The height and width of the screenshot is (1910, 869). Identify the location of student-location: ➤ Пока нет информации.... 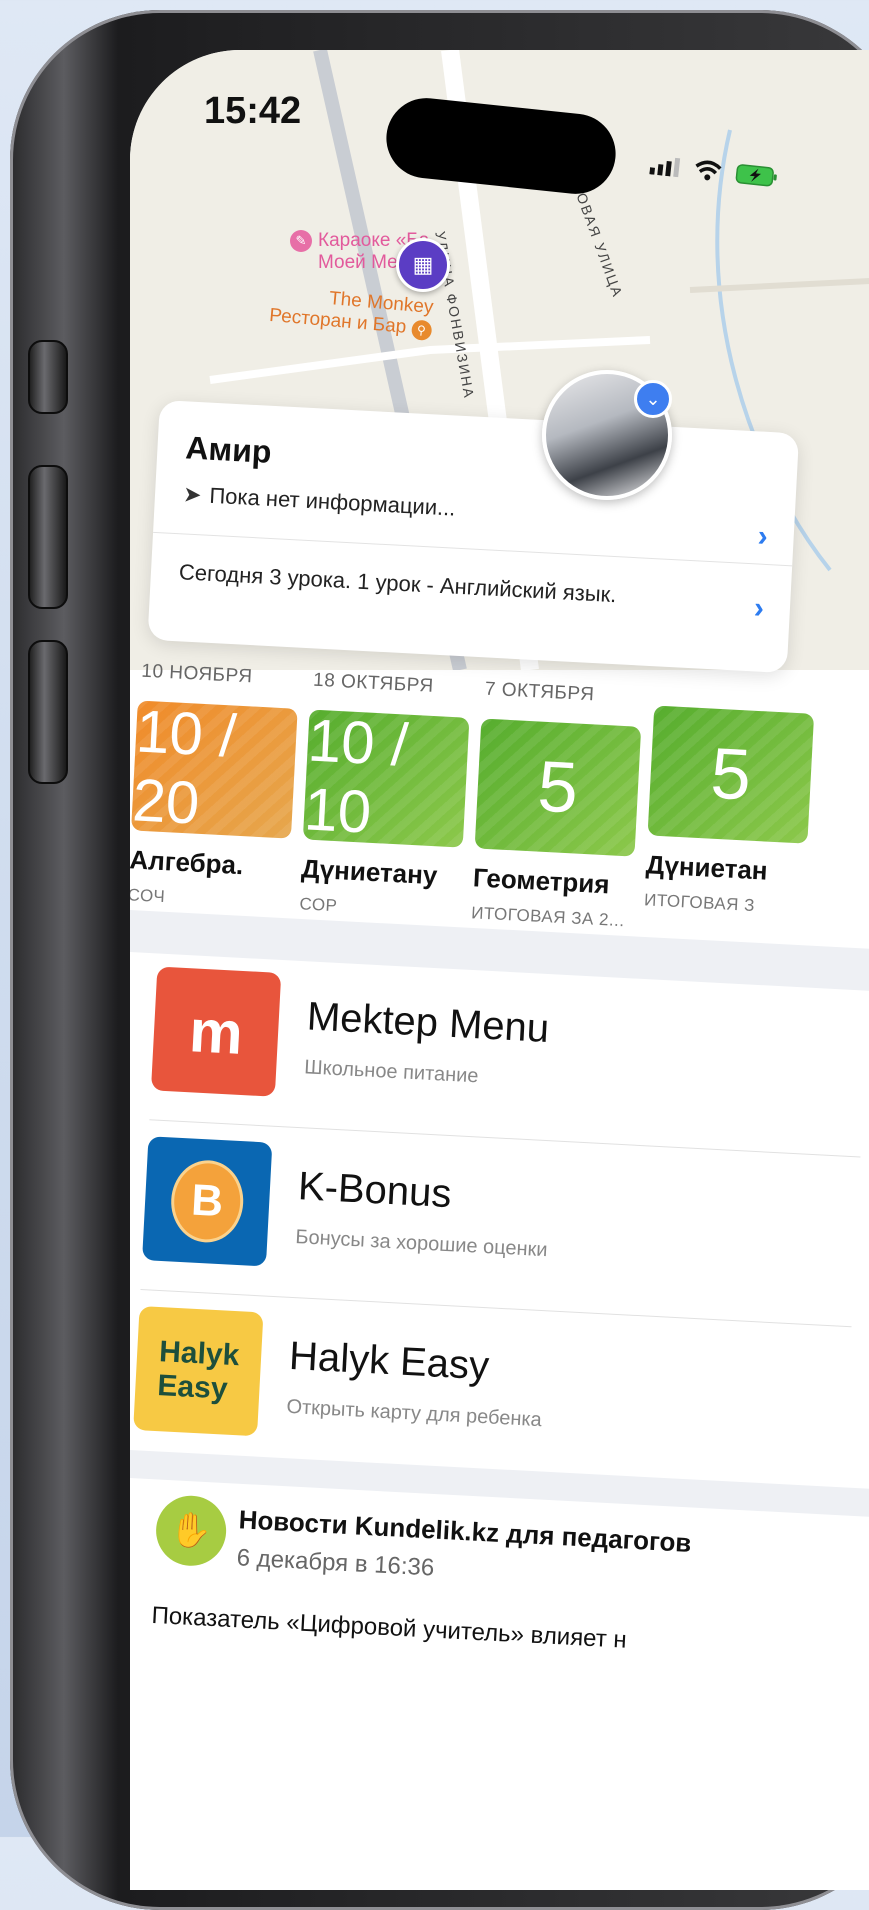
(319, 501).